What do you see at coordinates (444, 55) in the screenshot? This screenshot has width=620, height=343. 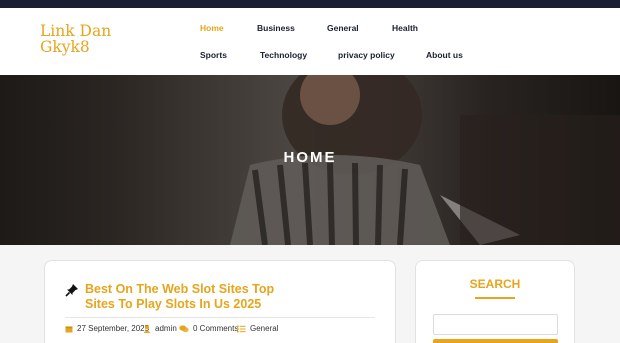 I see `nav-item-about-us: About us` at bounding box center [444, 55].